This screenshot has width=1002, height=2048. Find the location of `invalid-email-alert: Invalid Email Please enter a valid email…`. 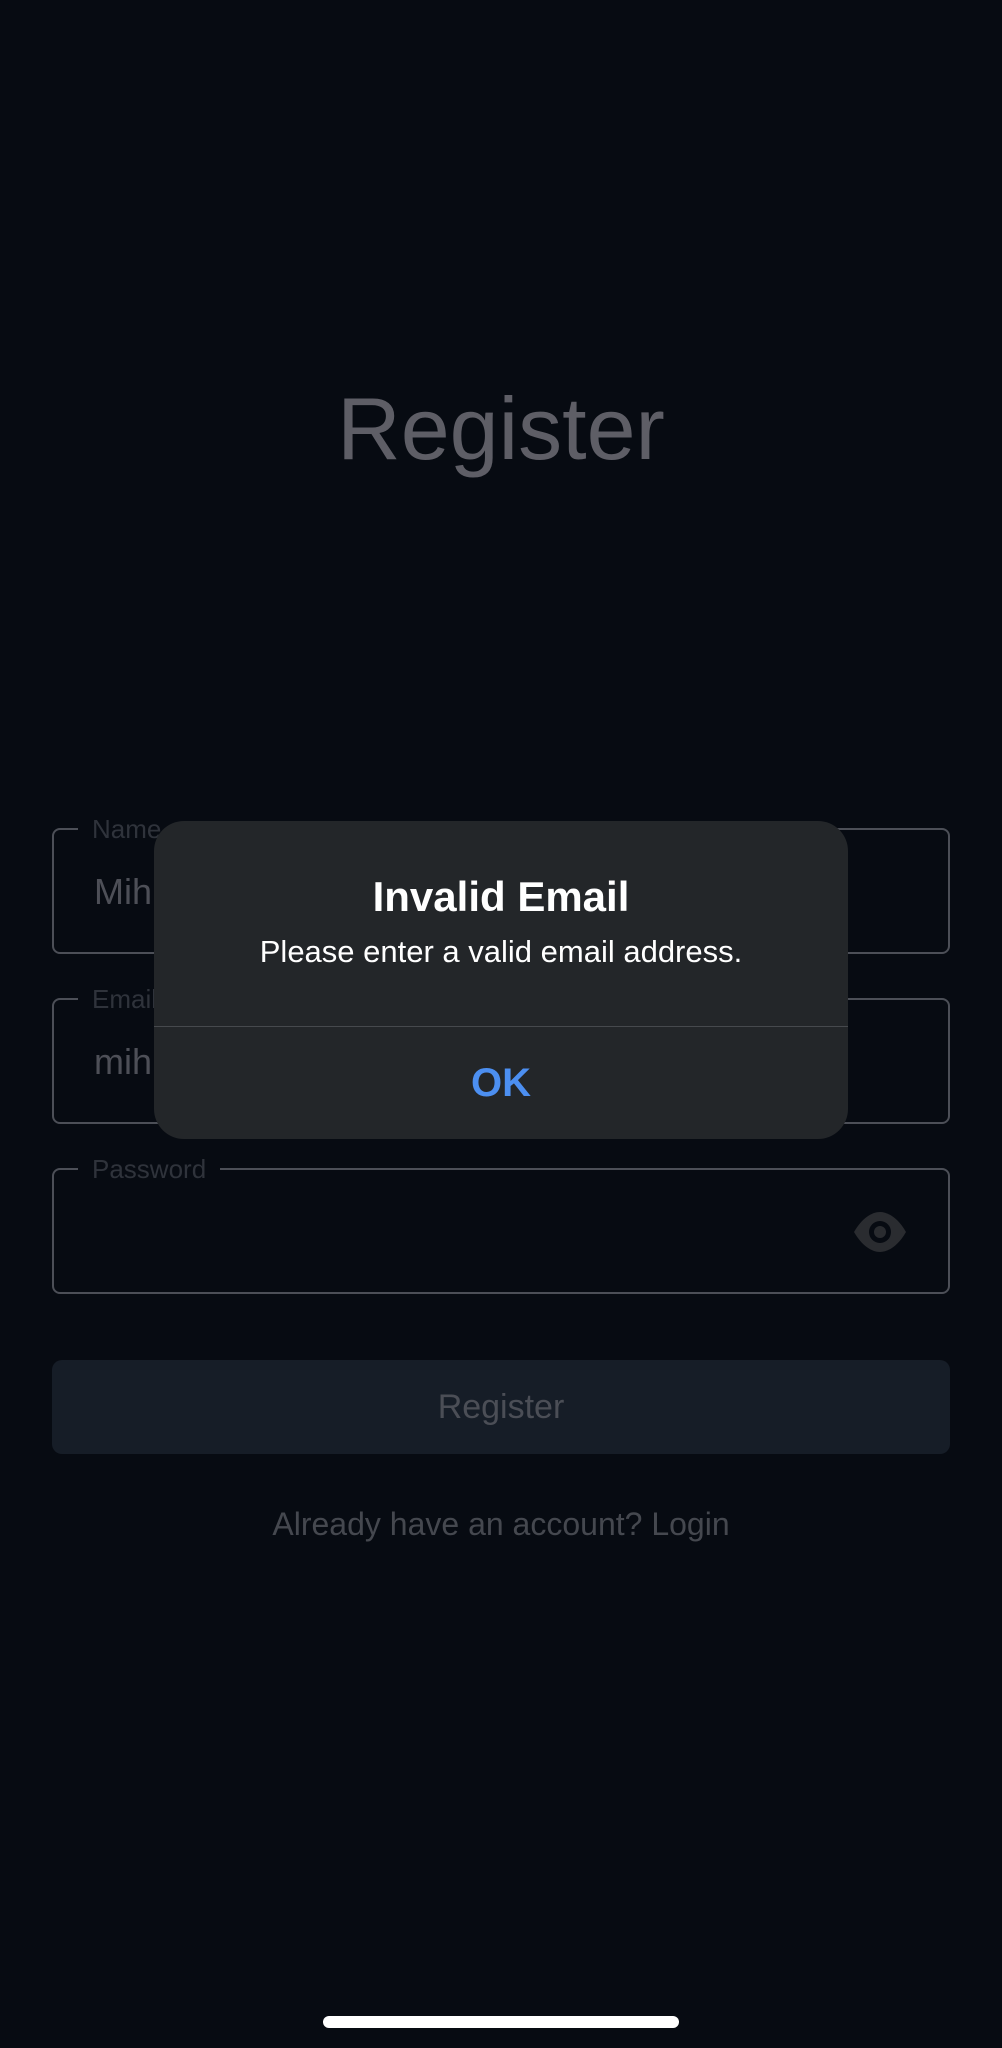

invalid-email-alert: Invalid Email Please enter a valid email… is located at coordinates (501, 980).